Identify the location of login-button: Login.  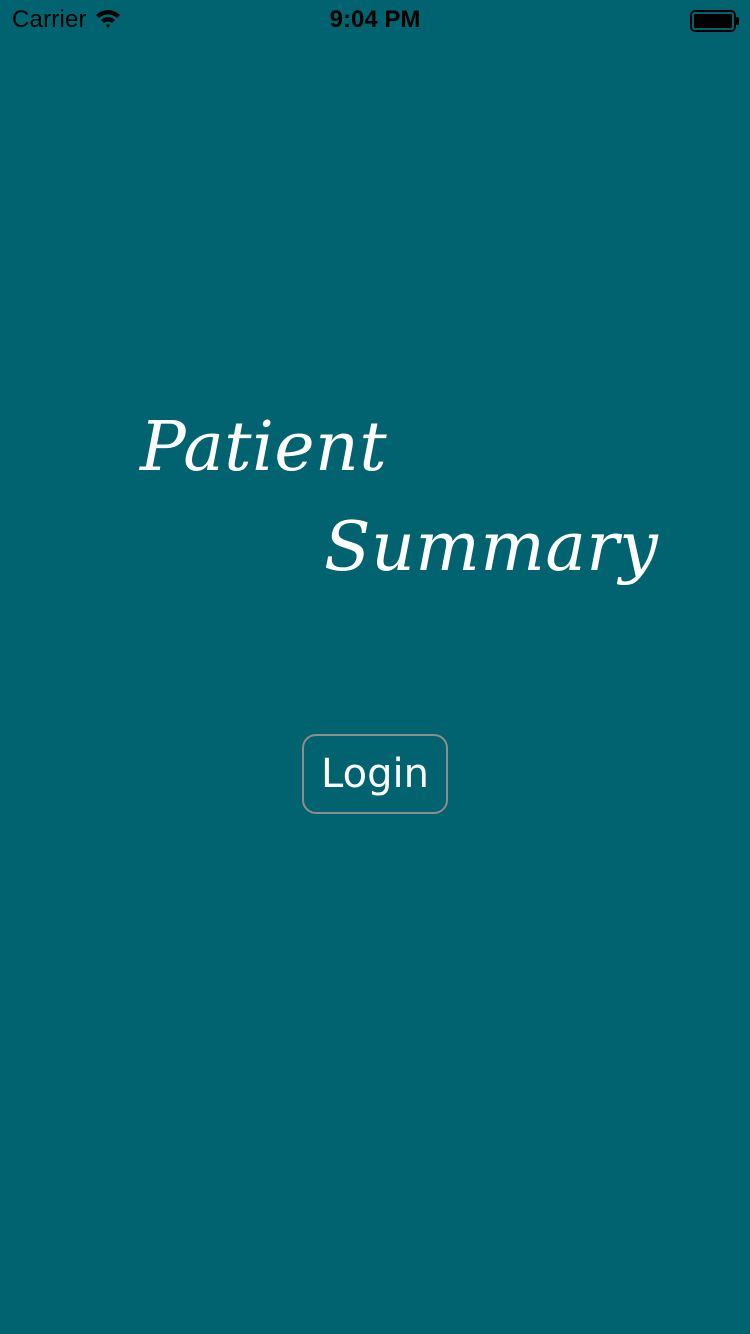
(375, 774).